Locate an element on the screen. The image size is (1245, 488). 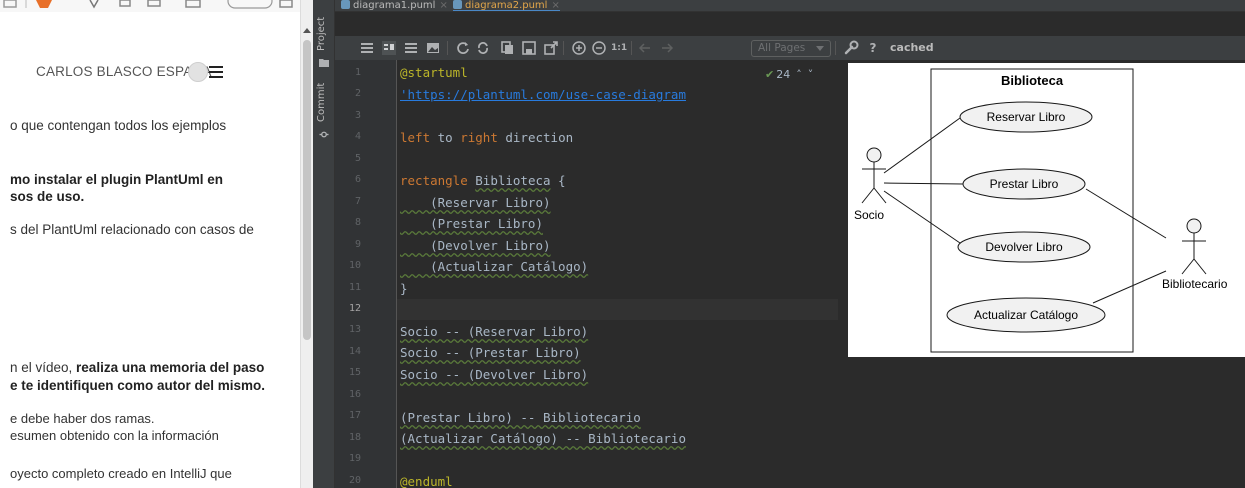
scrollbar-thumb is located at coordinates (307, 190).